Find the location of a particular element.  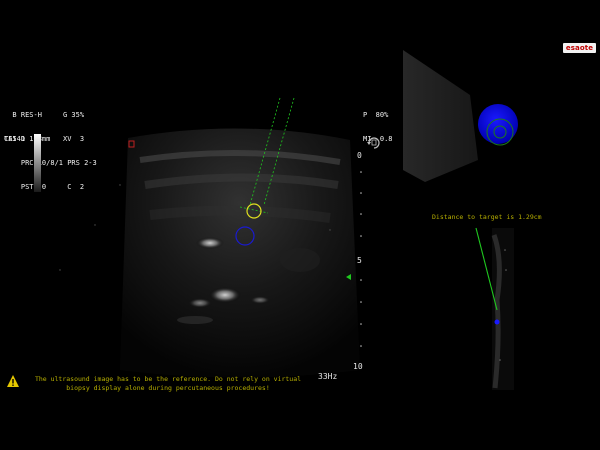

probe-label: CA541 is located at coordinates (15, 139).